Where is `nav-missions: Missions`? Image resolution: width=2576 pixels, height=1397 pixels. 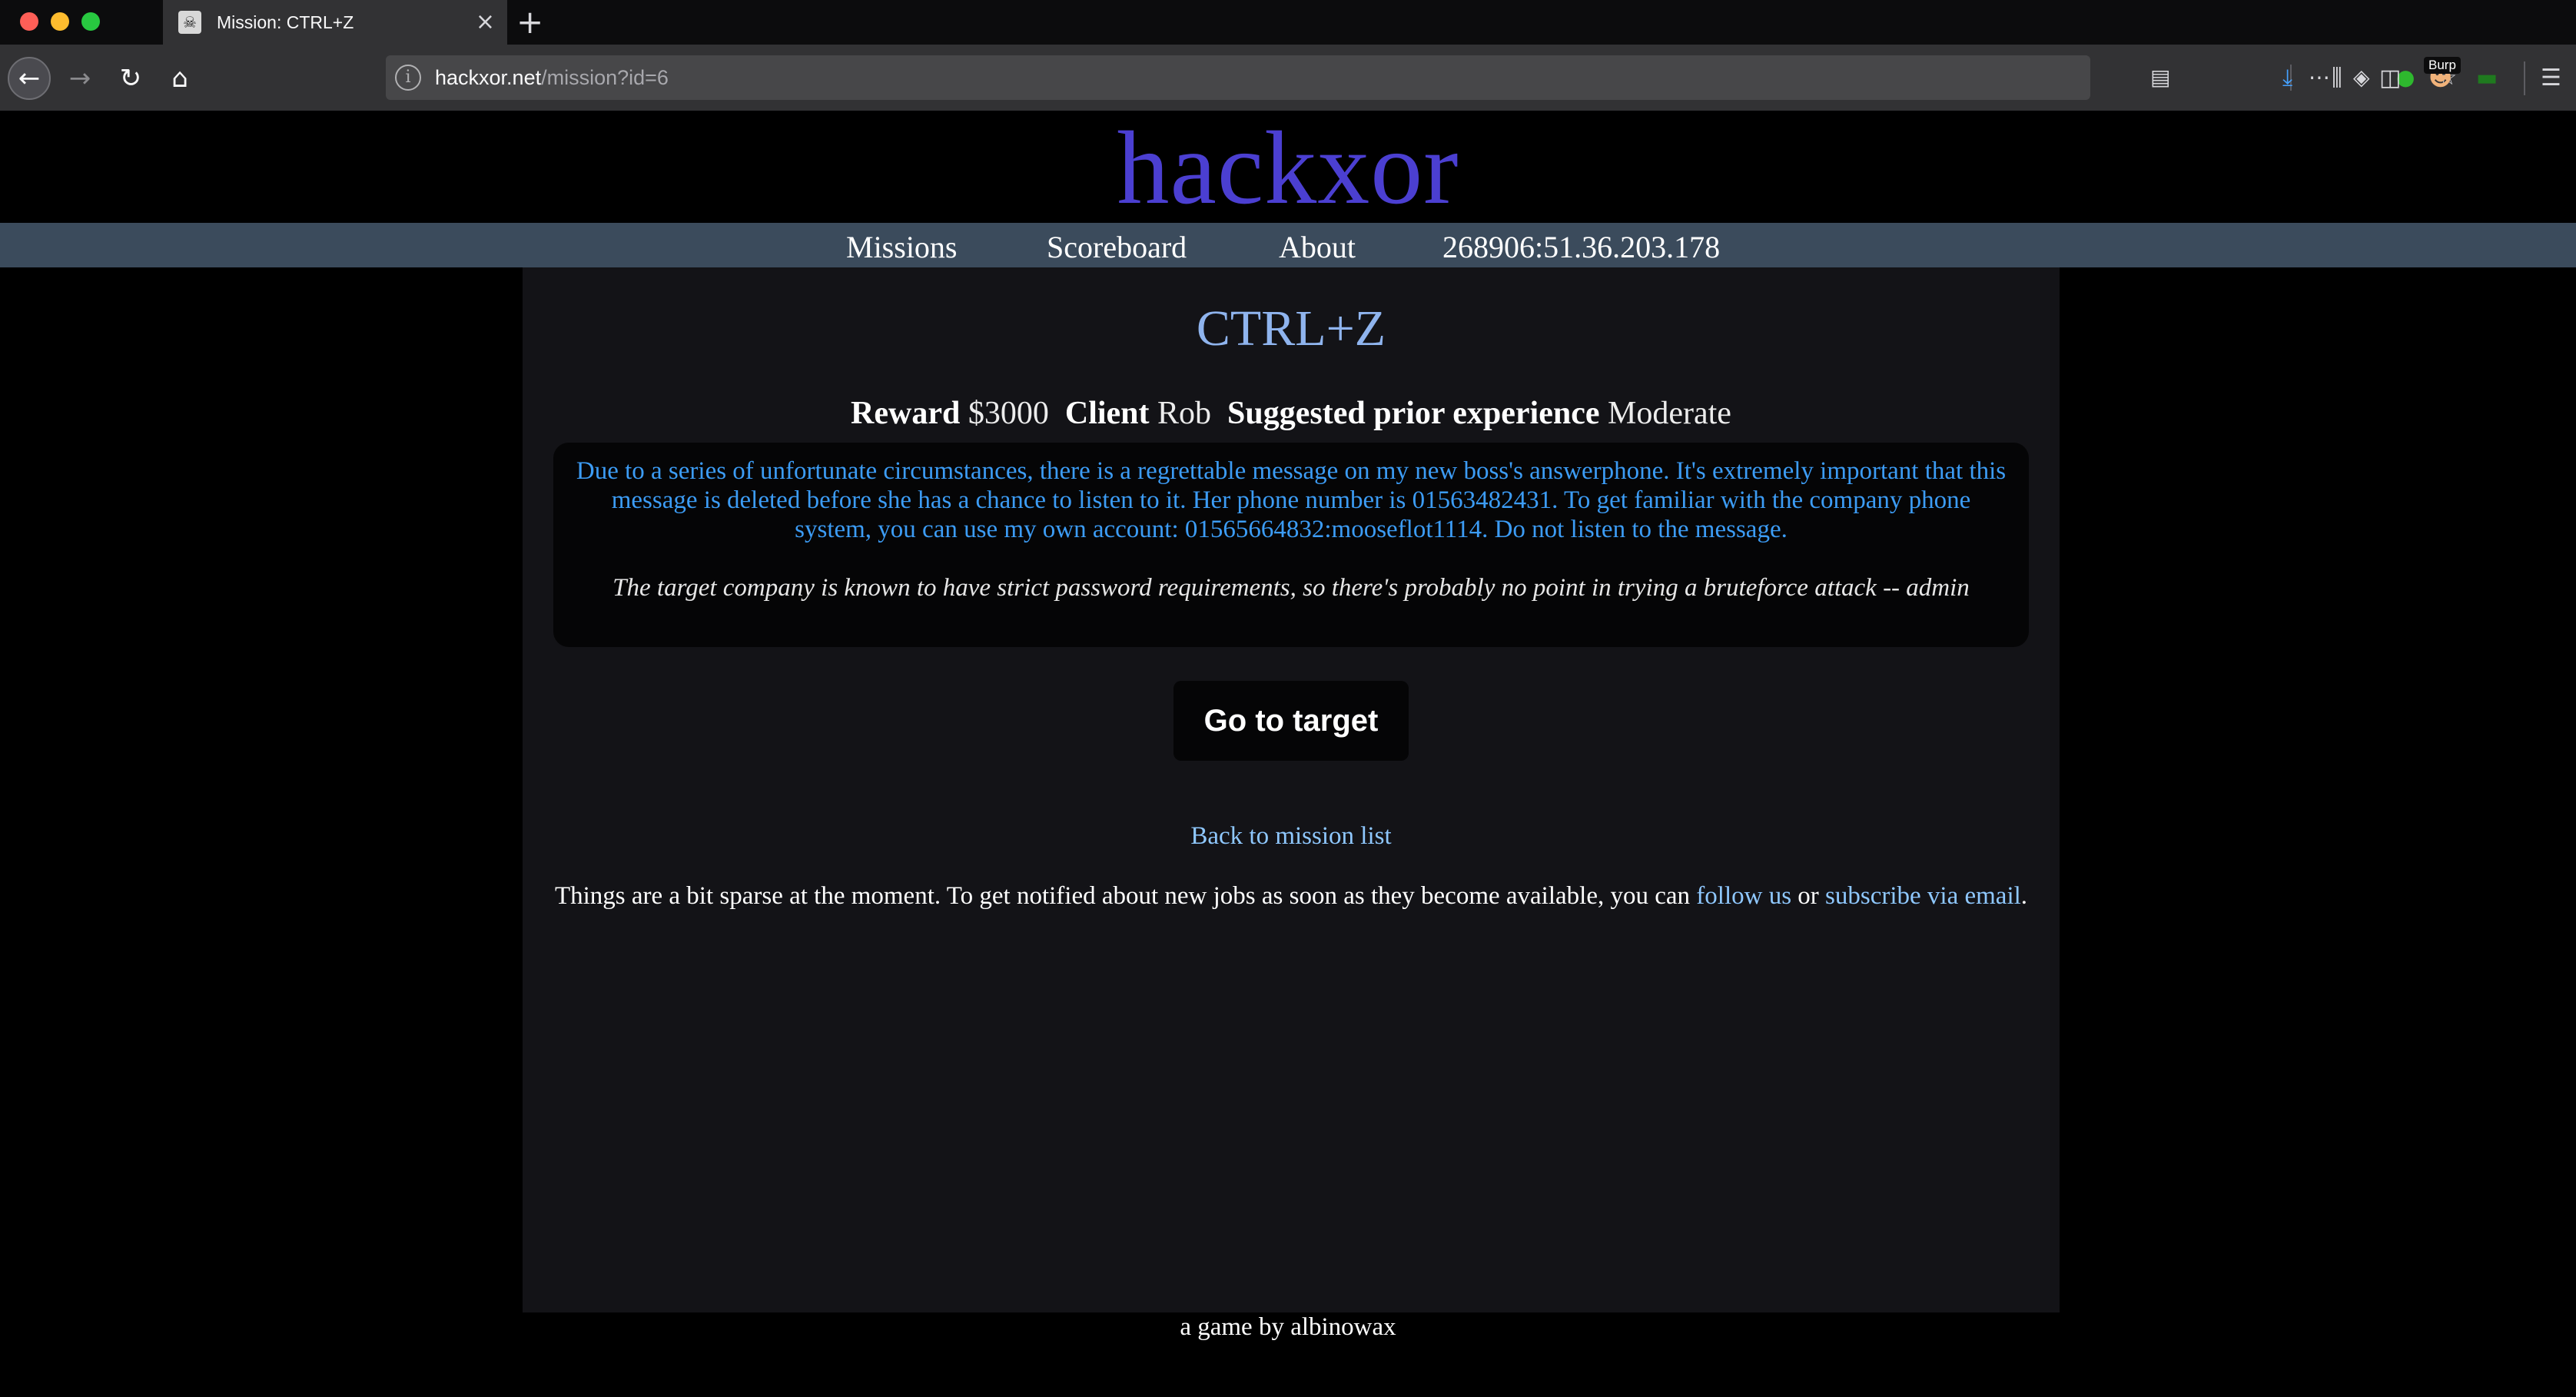 nav-missions: Missions is located at coordinates (902, 247).